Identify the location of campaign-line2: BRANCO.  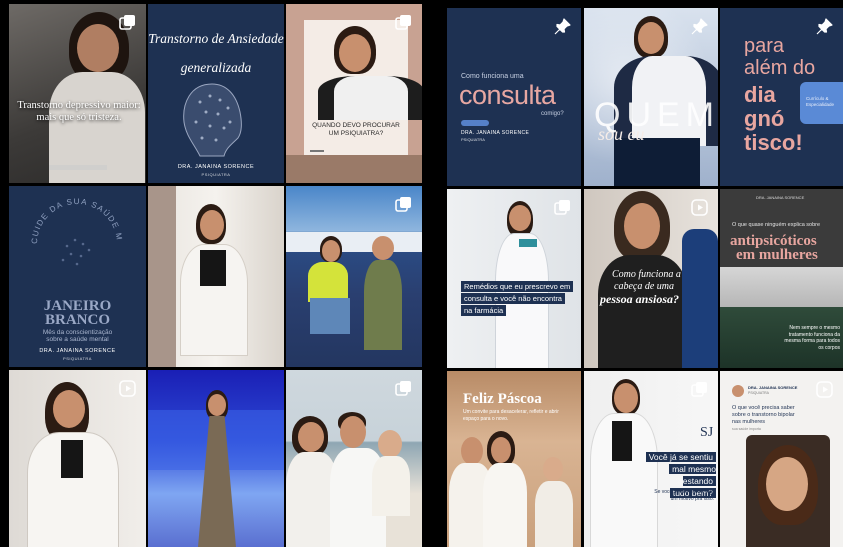
(77, 320).